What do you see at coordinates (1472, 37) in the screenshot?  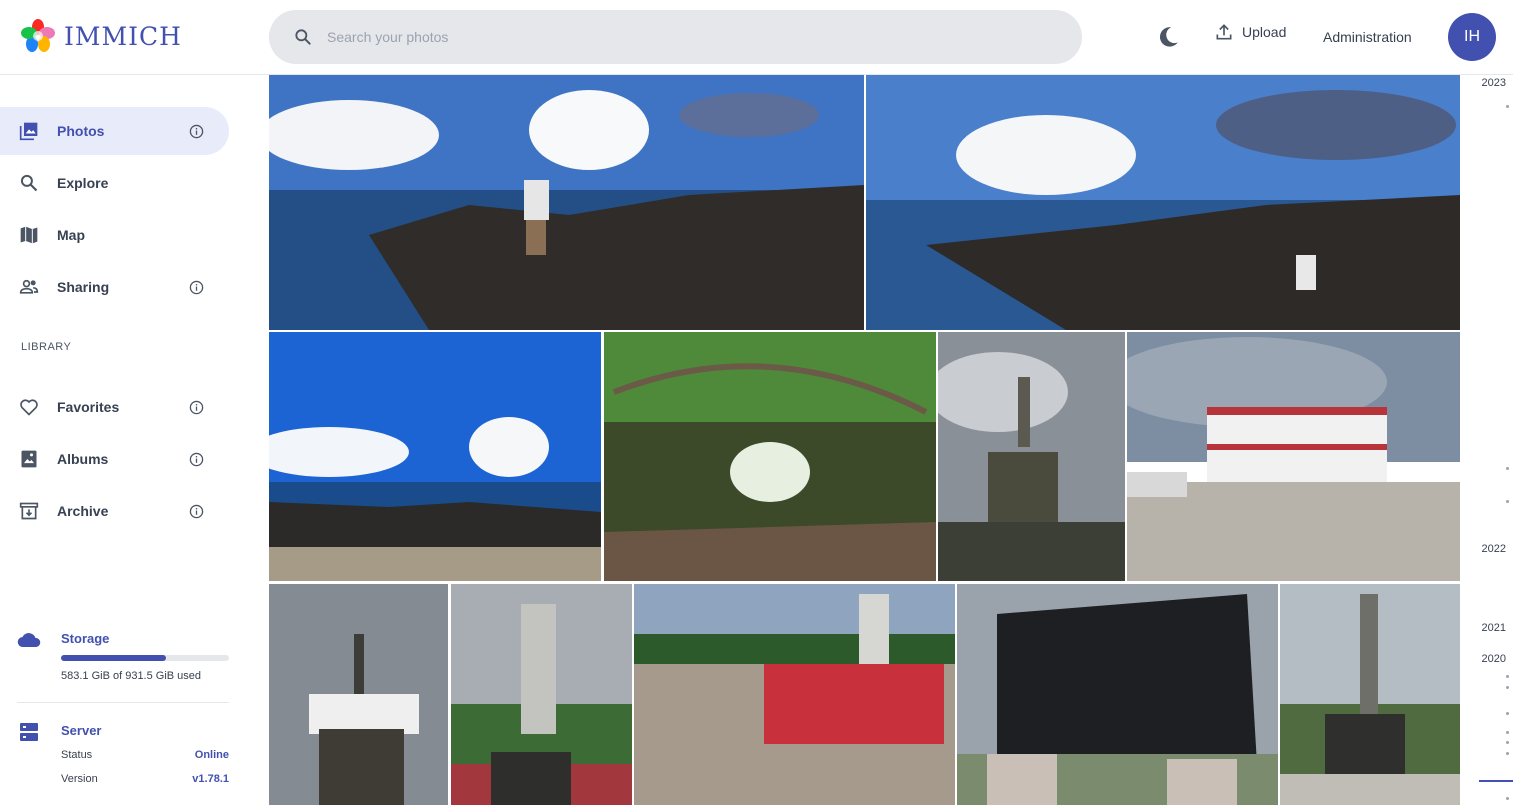 I see `user-avatar: IH` at bounding box center [1472, 37].